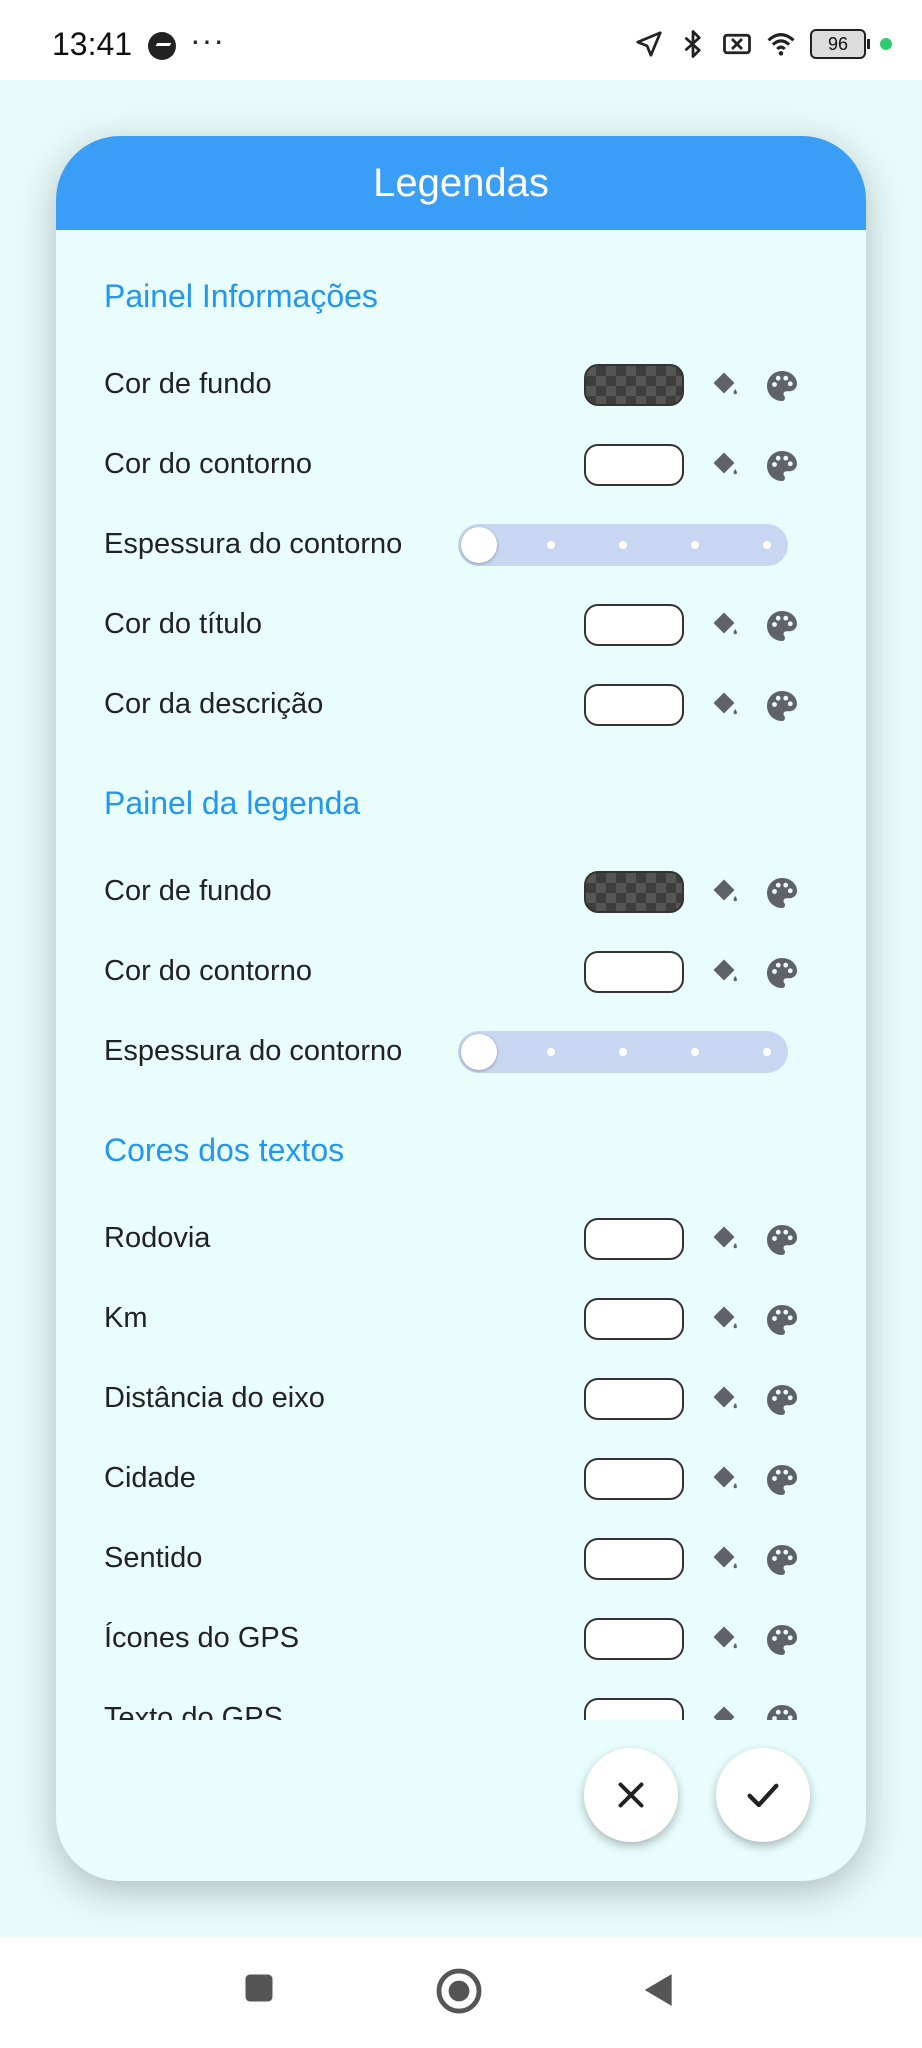 The width and height of the screenshot is (922, 2048). I want to click on privacy-dot-icon, so click(886, 44).